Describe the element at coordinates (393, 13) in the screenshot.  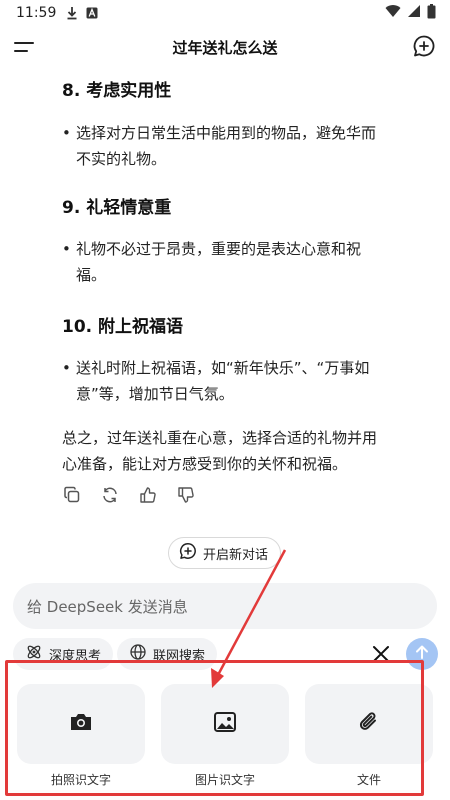
I see `wifi-icon` at that location.